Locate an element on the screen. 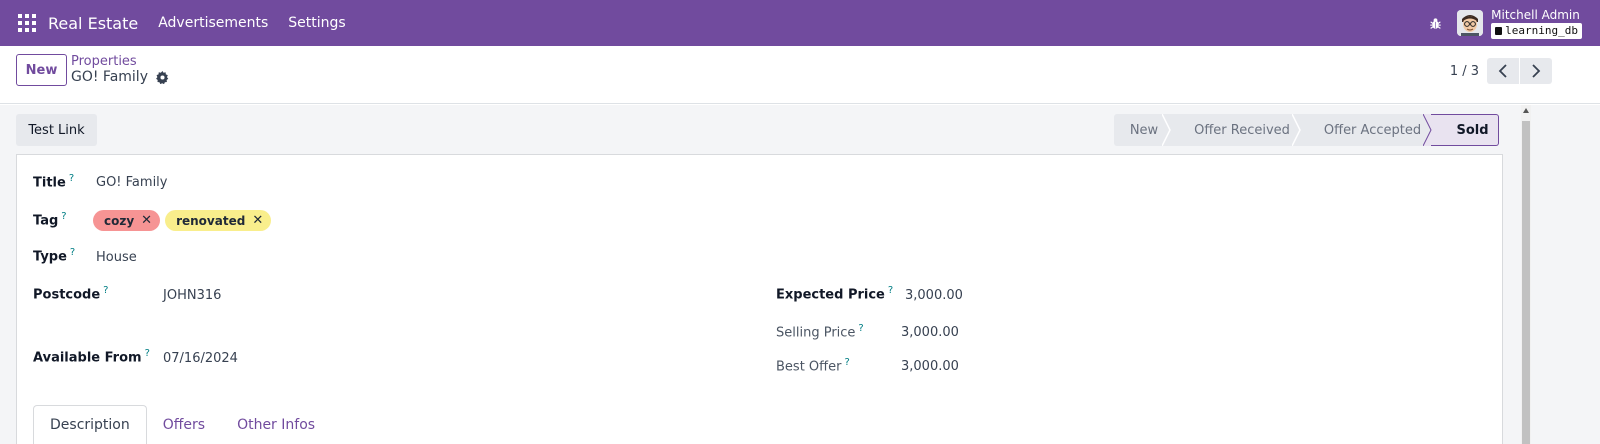  record-name: GO! Family is located at coordinates (109, 77).